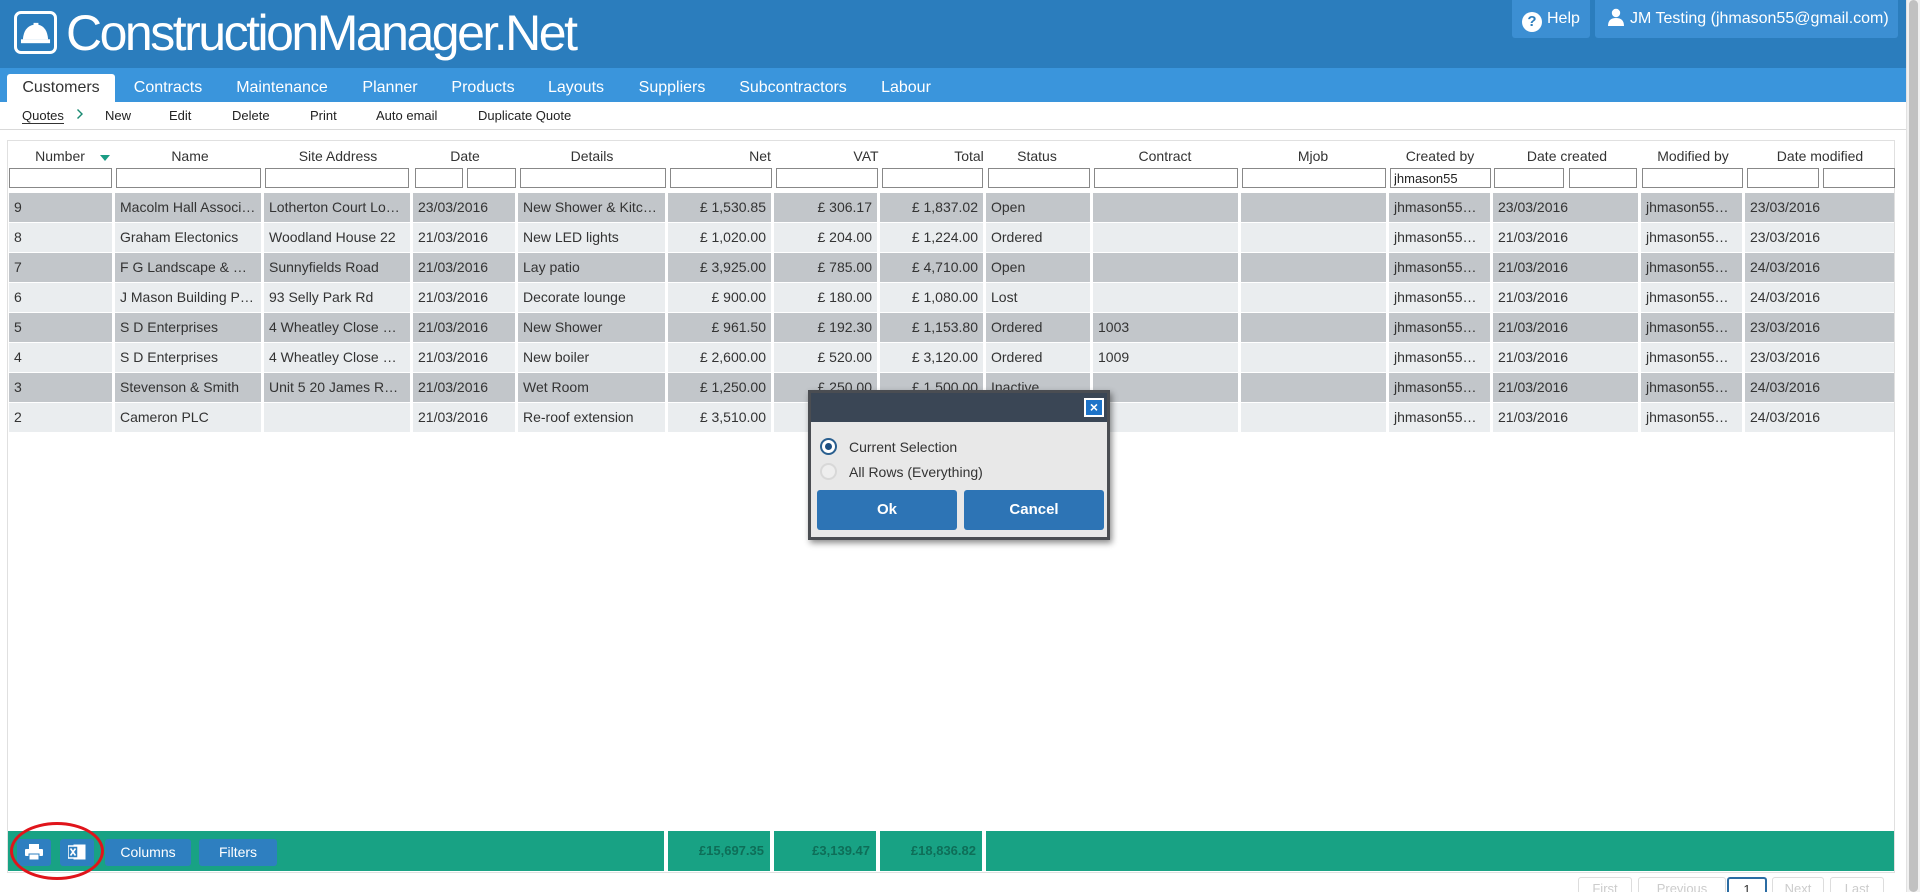 This screenshot has height=892, width=1920. Describe the element at coordinates (465, 156) in the screenshot. I see `col-header-date: Date` at that location.